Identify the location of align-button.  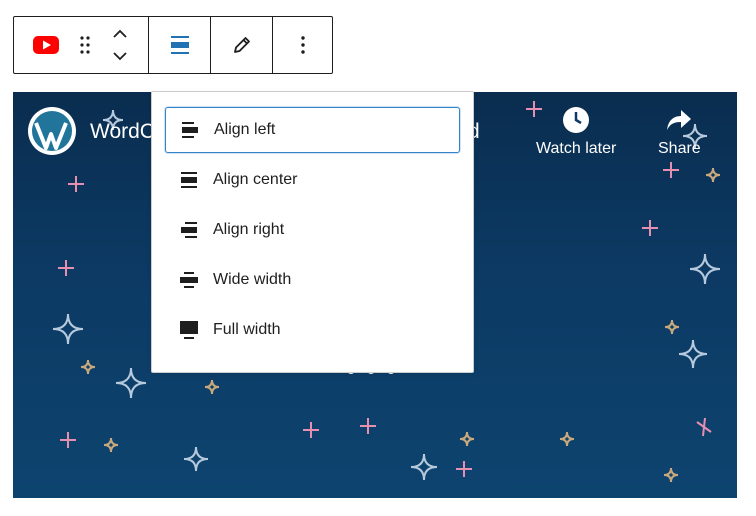
(179, 45).